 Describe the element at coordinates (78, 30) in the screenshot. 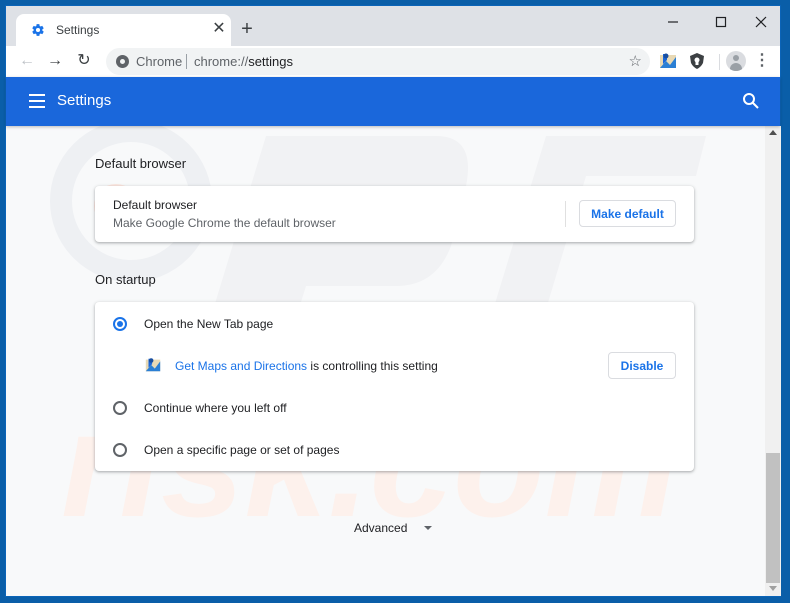

I see `tab-title: Settings` at that location.